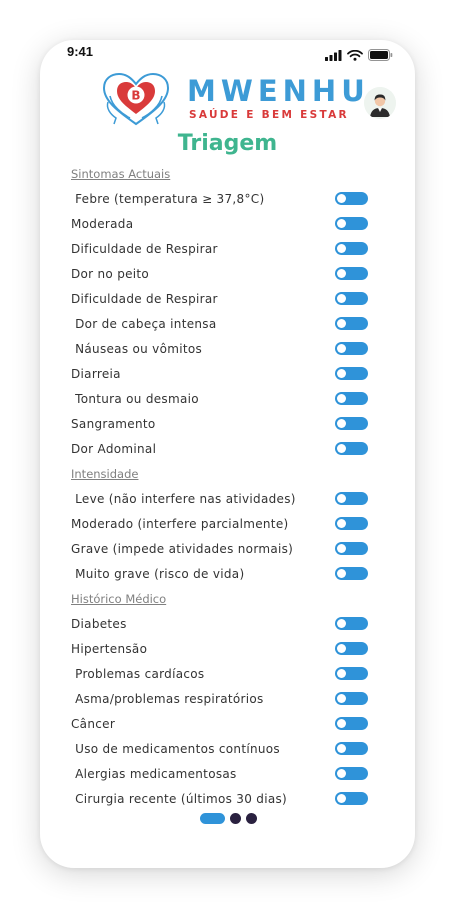  I want to click on triage-item-label: Febre (temperatura ≥ 37,8°C), so click(168, 199).